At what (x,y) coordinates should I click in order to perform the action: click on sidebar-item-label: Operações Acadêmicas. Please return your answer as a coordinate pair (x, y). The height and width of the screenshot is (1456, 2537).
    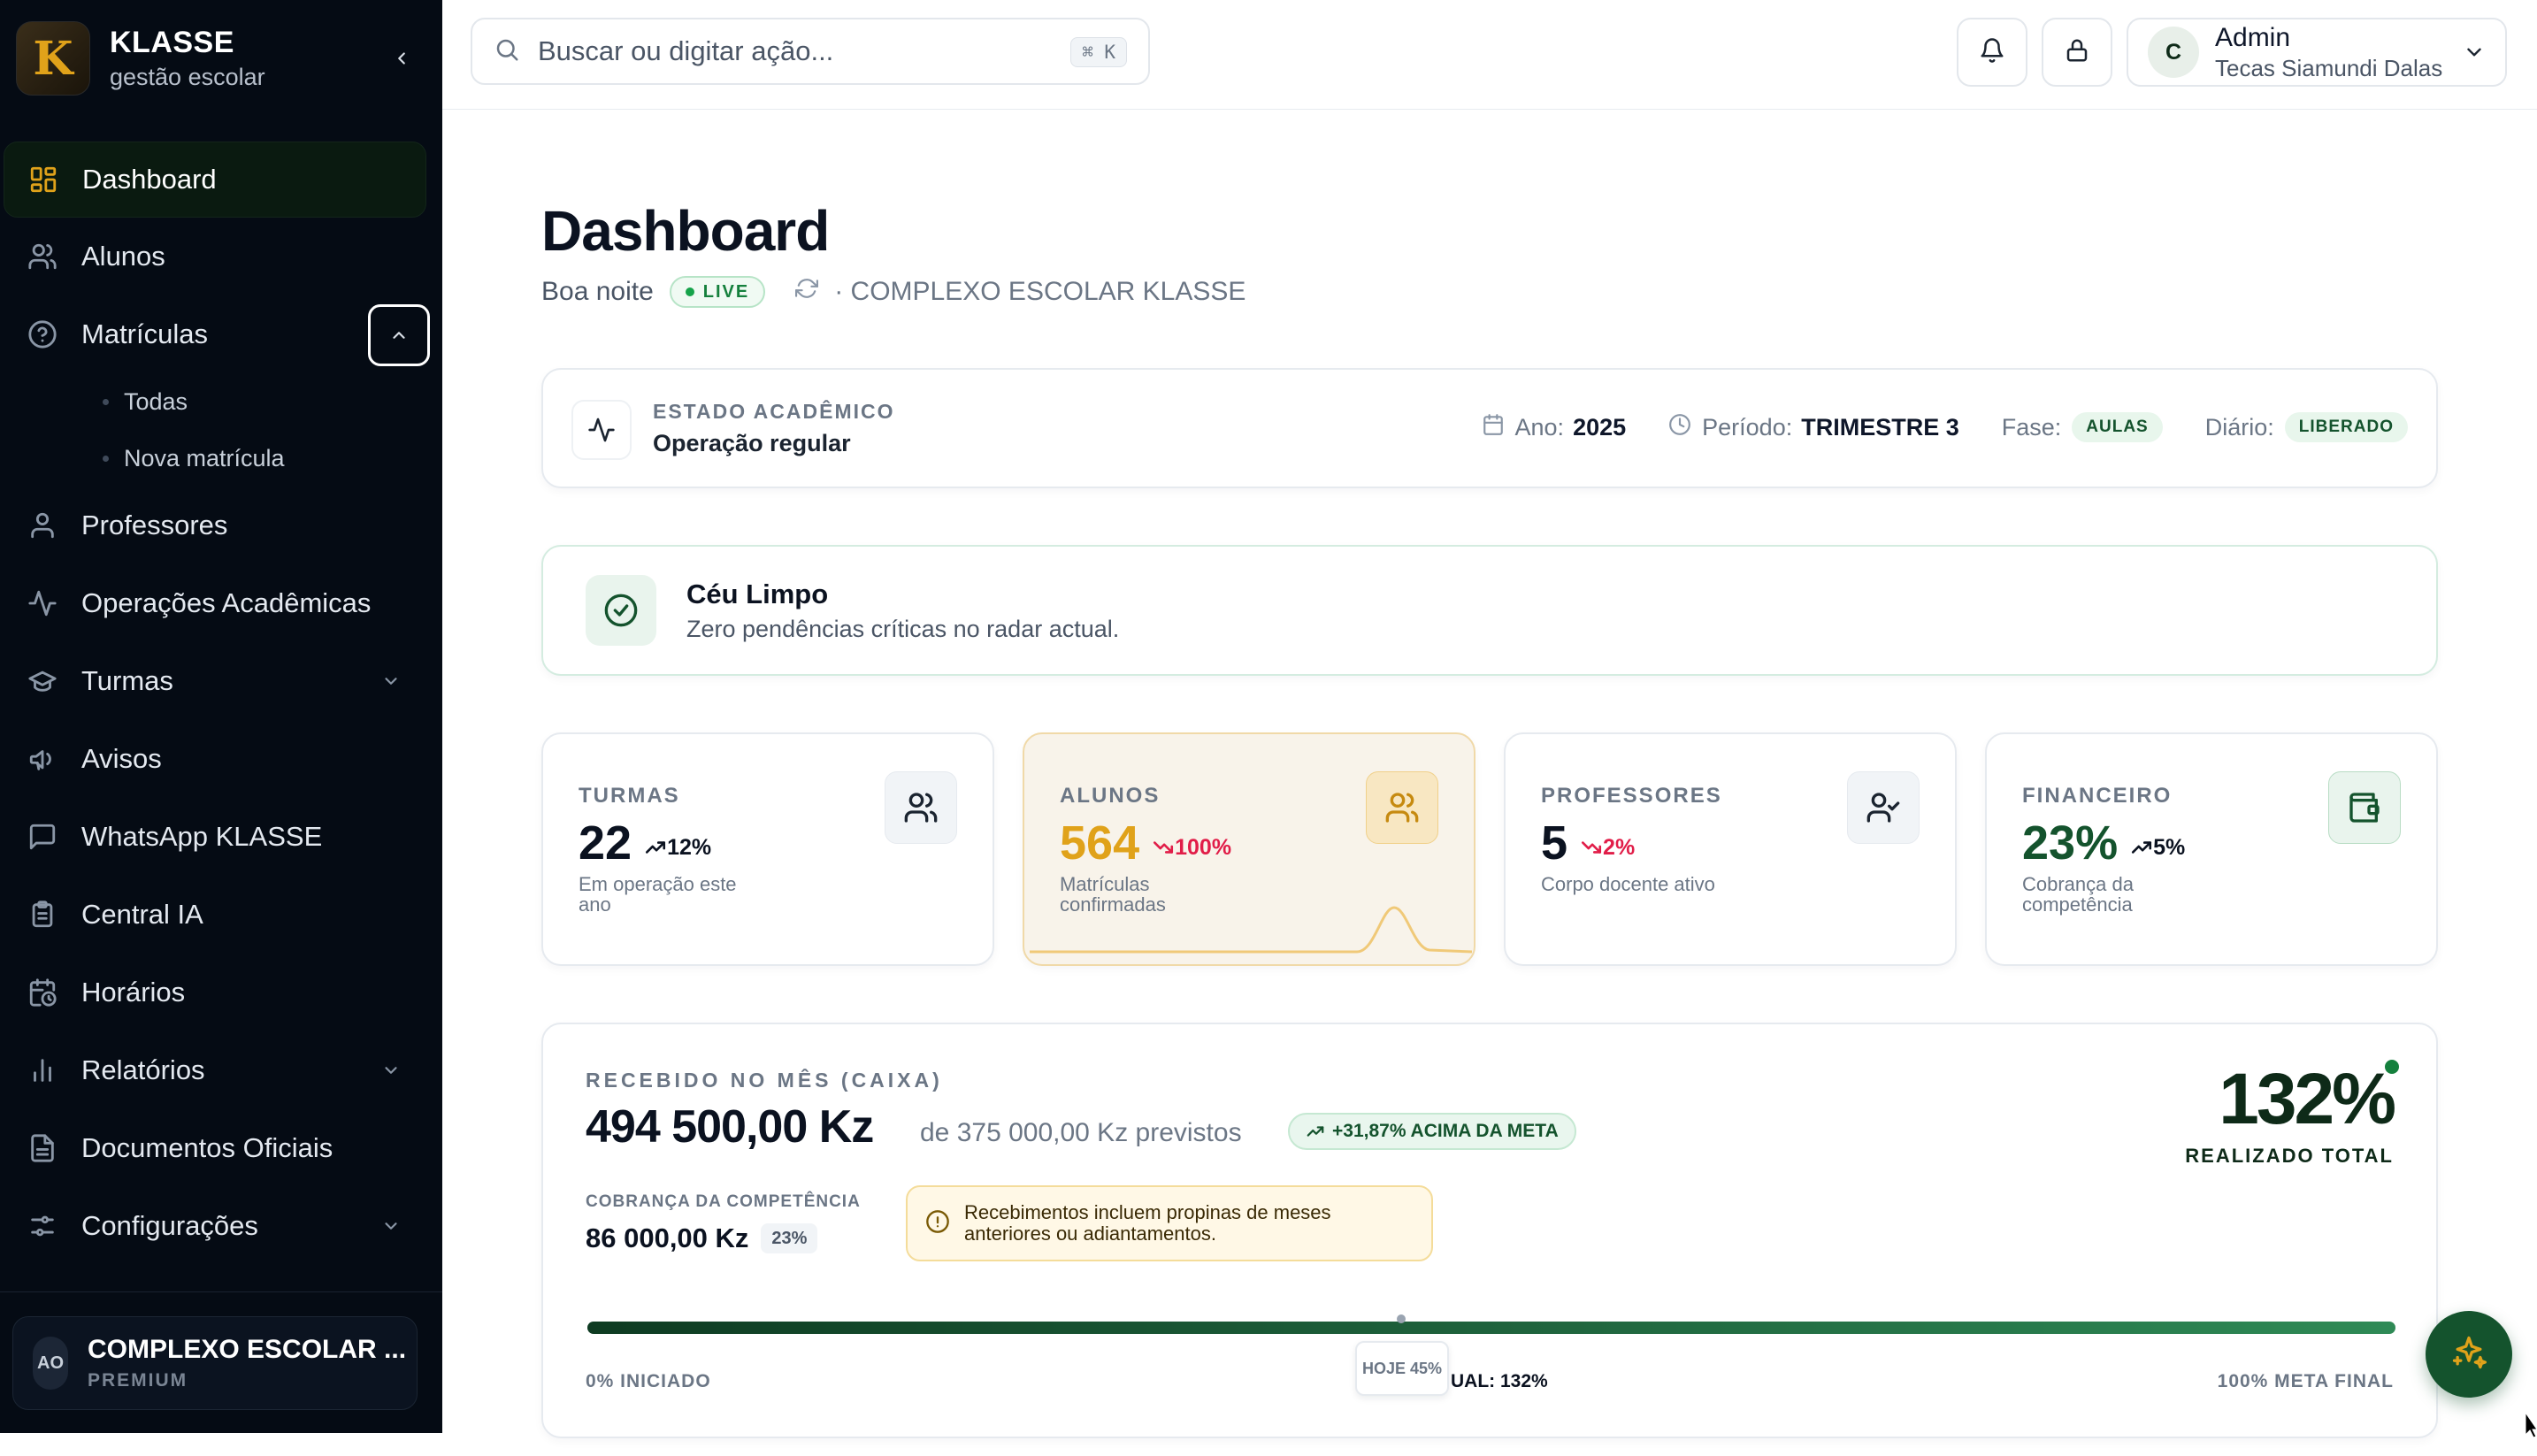
    Looking at the image, I should click on (227, 602).